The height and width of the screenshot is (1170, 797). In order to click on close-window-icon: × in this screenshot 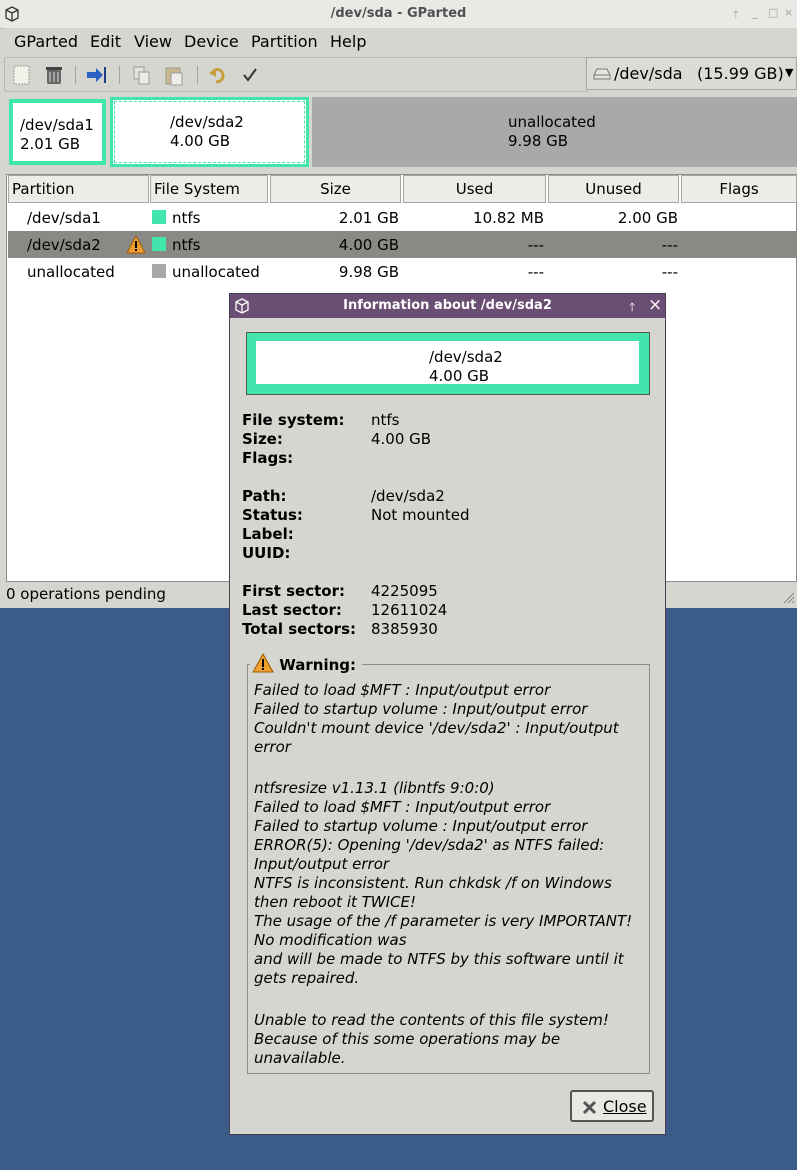, I will do `click(788, 12)`.